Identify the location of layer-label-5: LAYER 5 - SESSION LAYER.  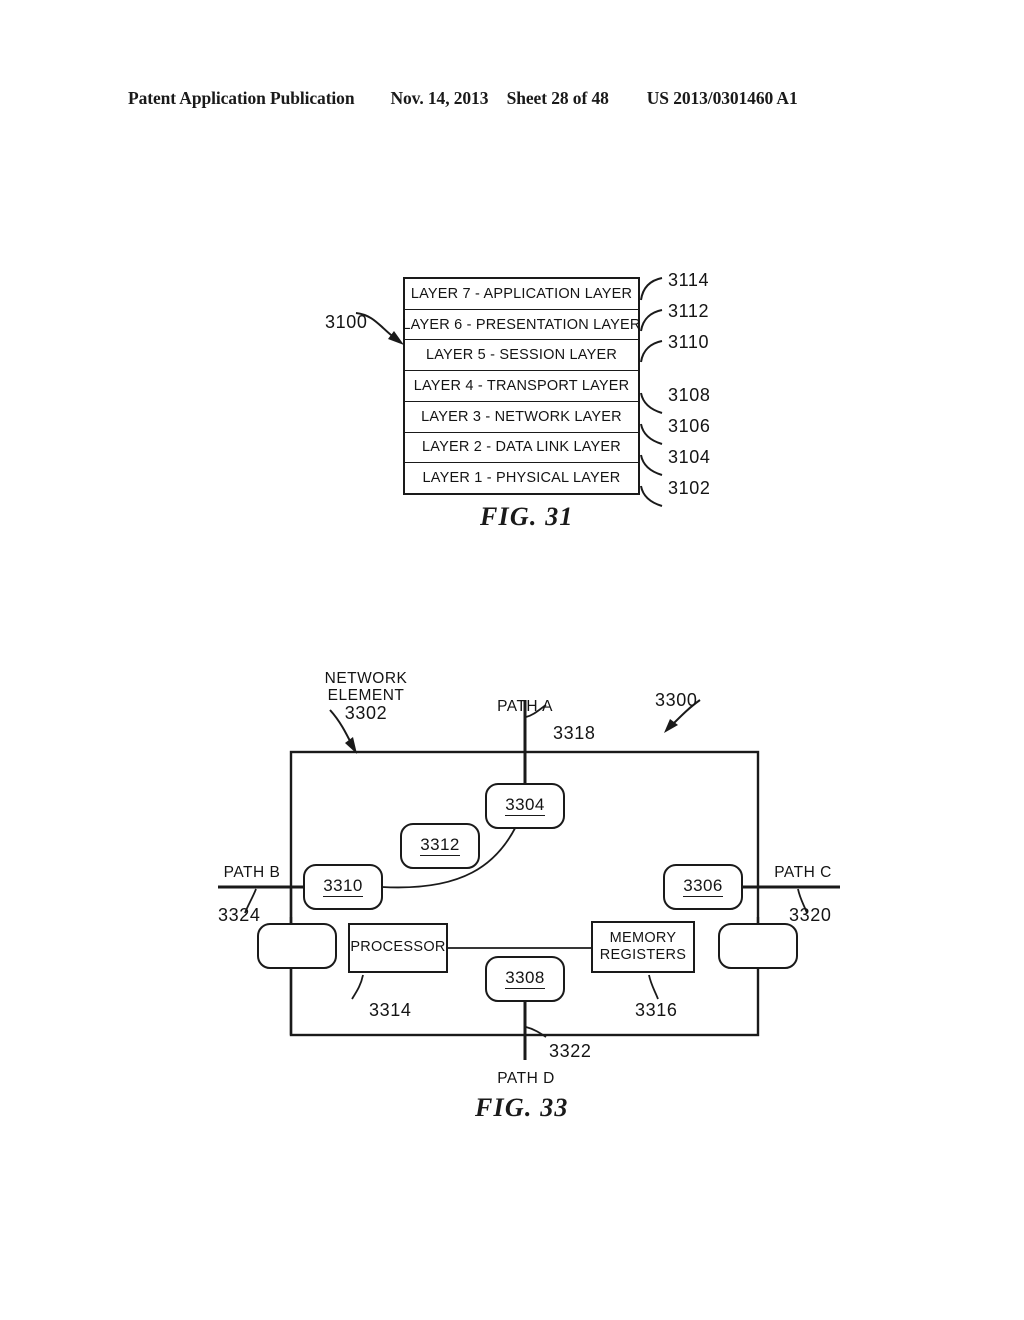
(521, 355).